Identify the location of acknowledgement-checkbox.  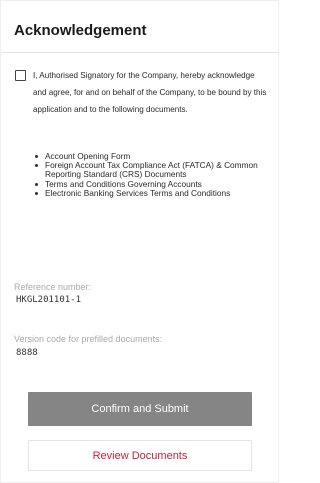
(20, 75).